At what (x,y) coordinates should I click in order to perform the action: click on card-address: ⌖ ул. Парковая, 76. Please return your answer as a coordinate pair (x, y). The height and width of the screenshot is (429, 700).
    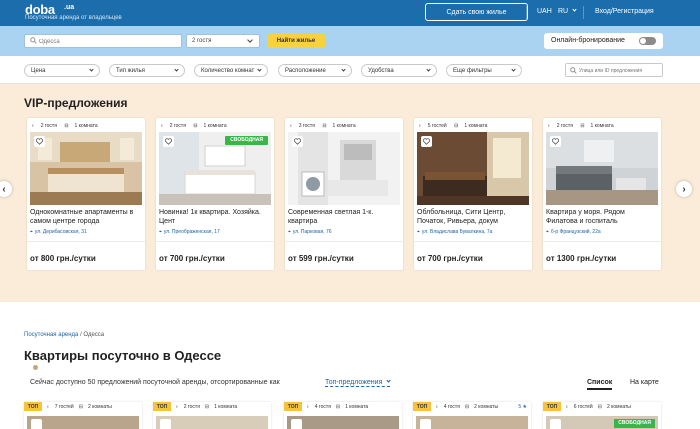
    Looking at the image, I should click on (310, 232).